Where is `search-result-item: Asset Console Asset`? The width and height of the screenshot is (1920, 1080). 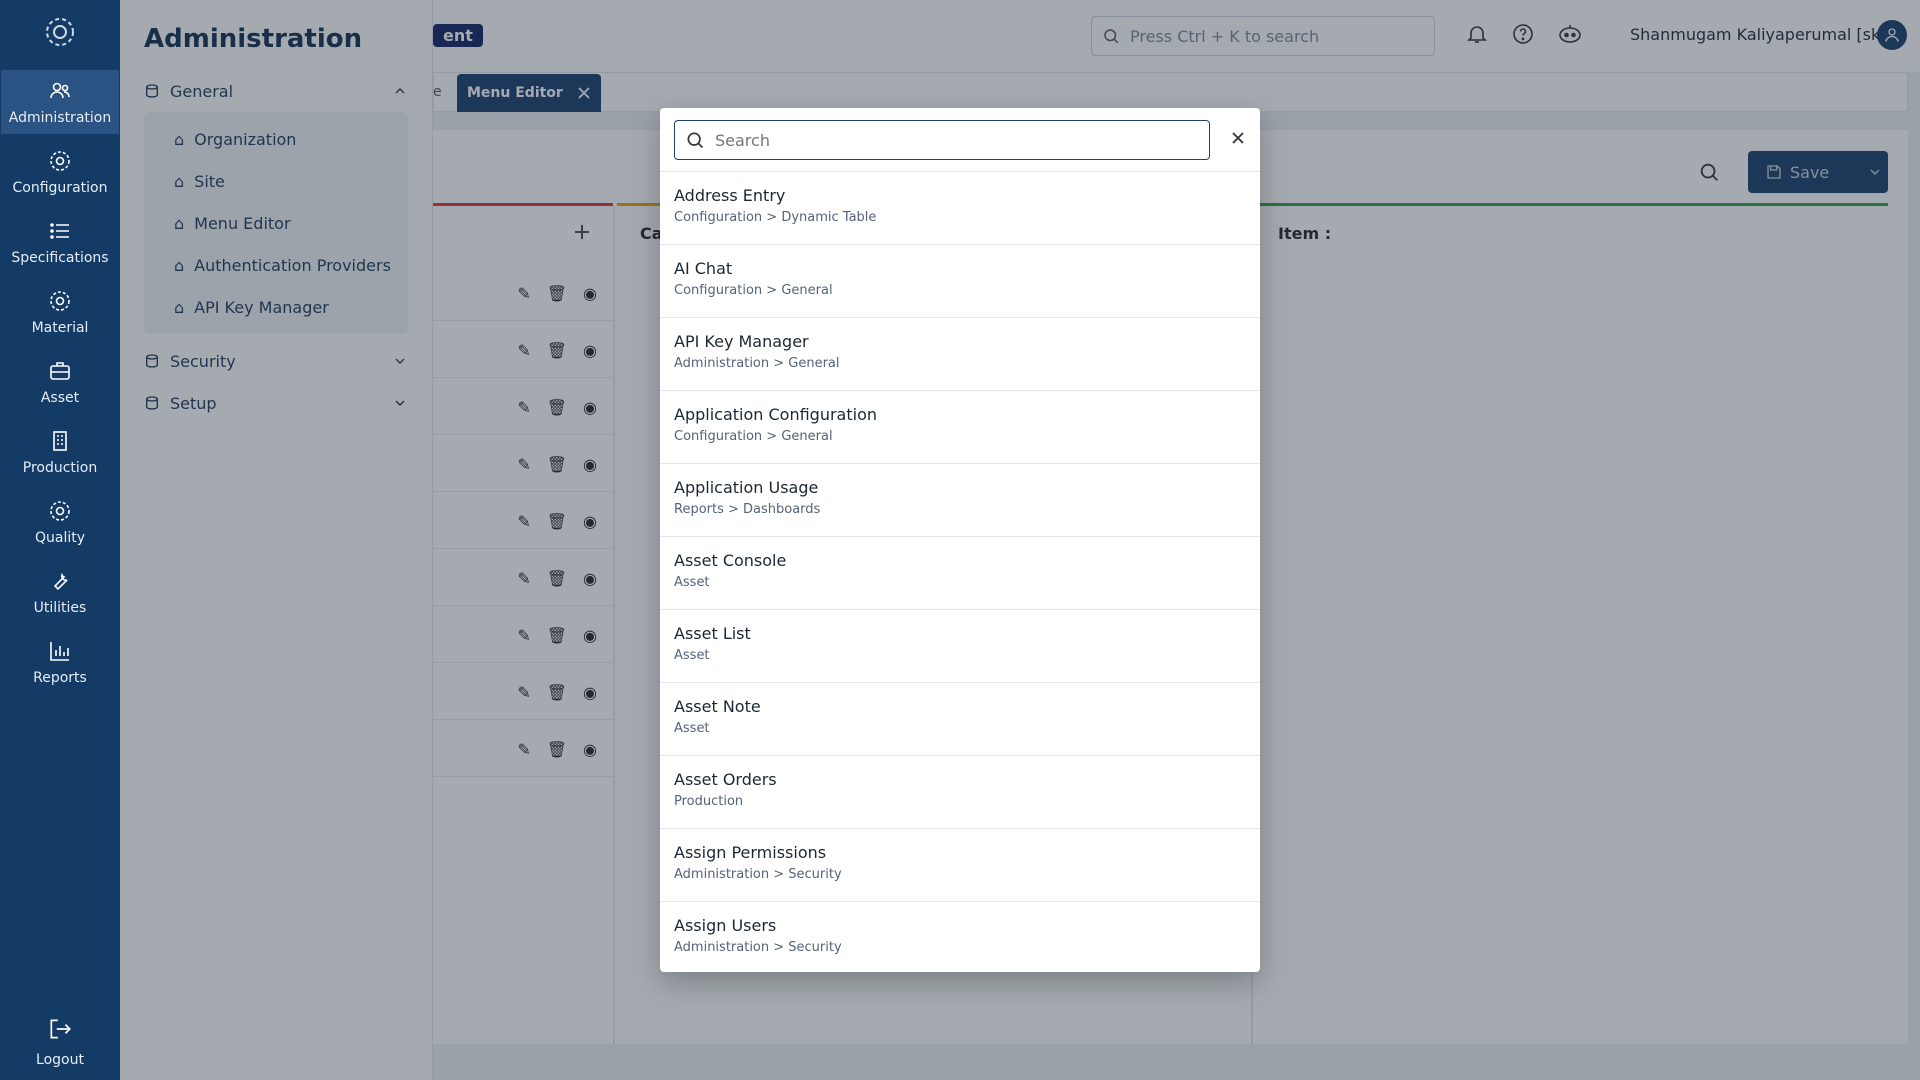 search-result-item: Asset Console Asset is located at coordinates (960, 572).